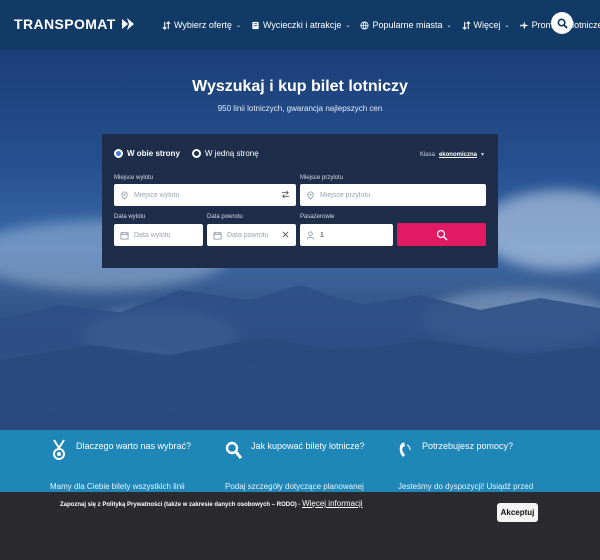  Describe the element at coordinates (285, 194) in the screenshot. I see `swap-icon` at that location.